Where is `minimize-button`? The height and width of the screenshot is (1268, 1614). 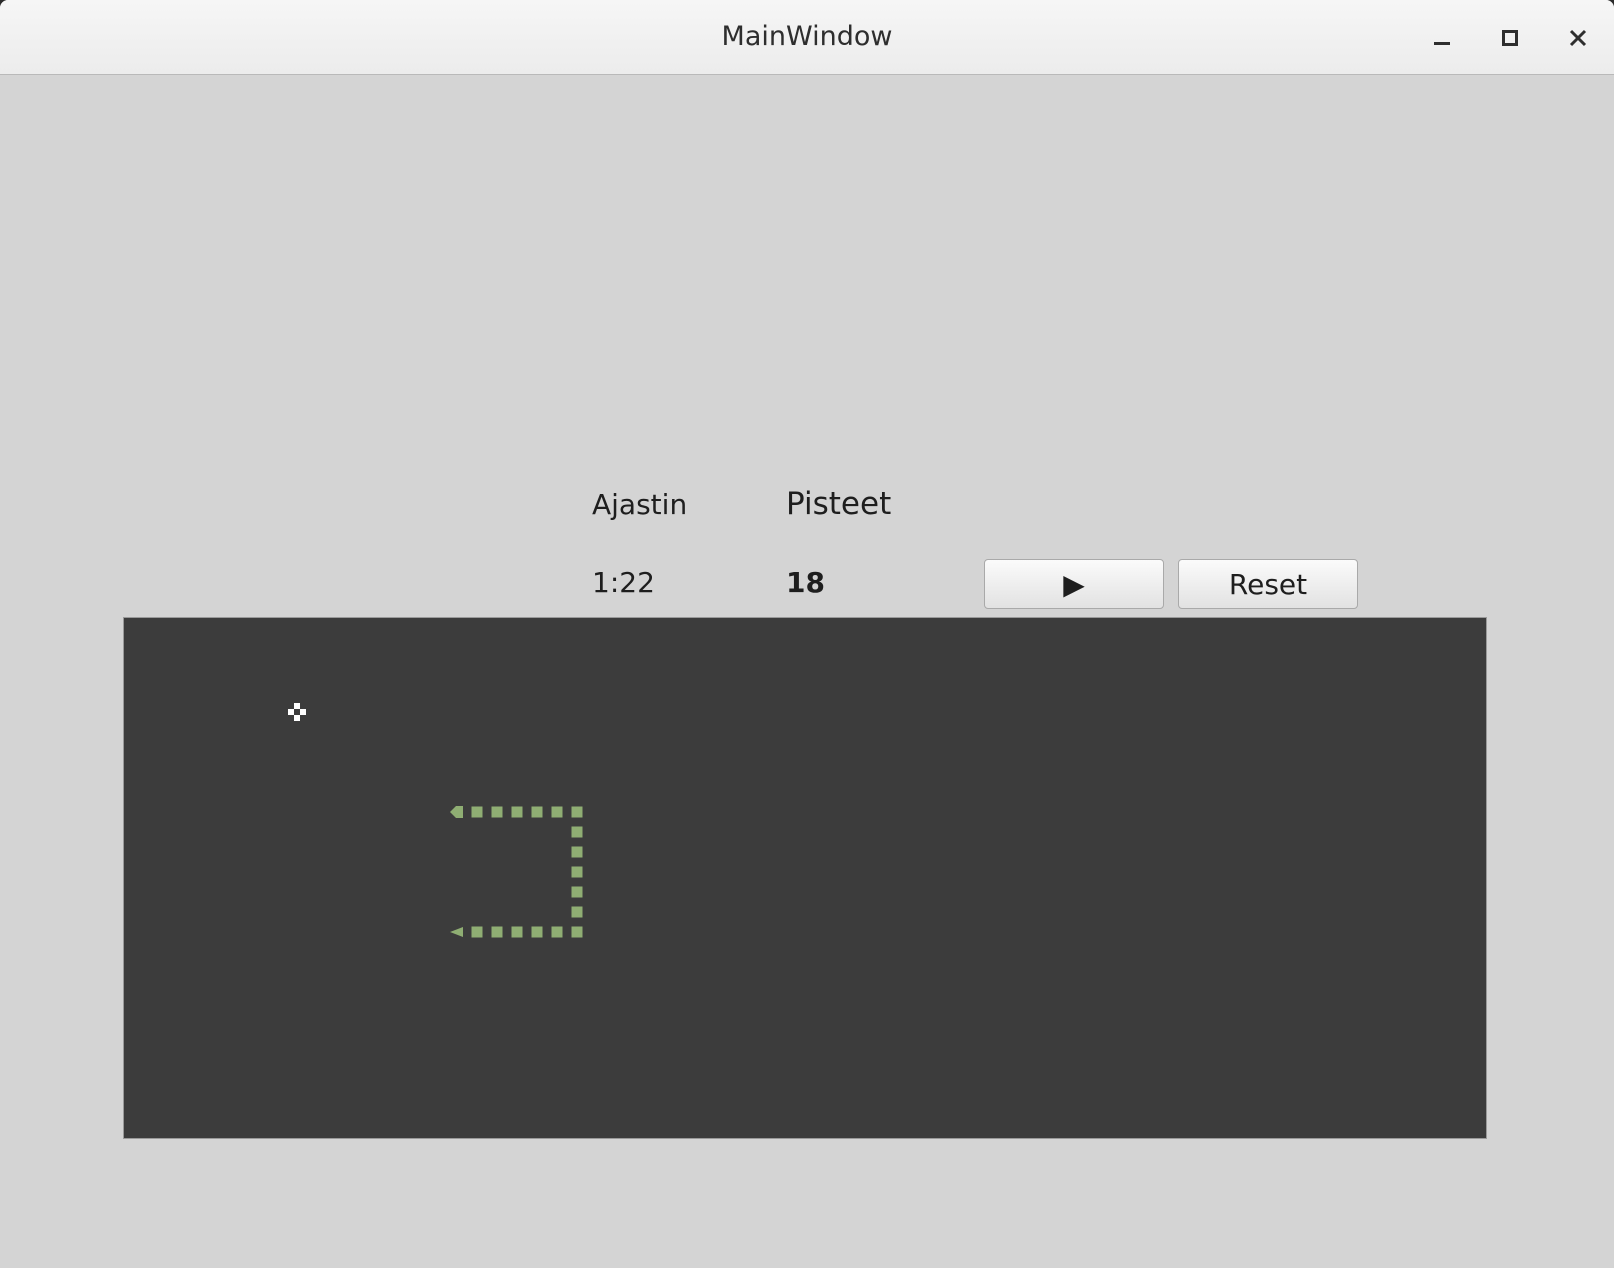 minimize-button is located at coordinates (1442, 38).